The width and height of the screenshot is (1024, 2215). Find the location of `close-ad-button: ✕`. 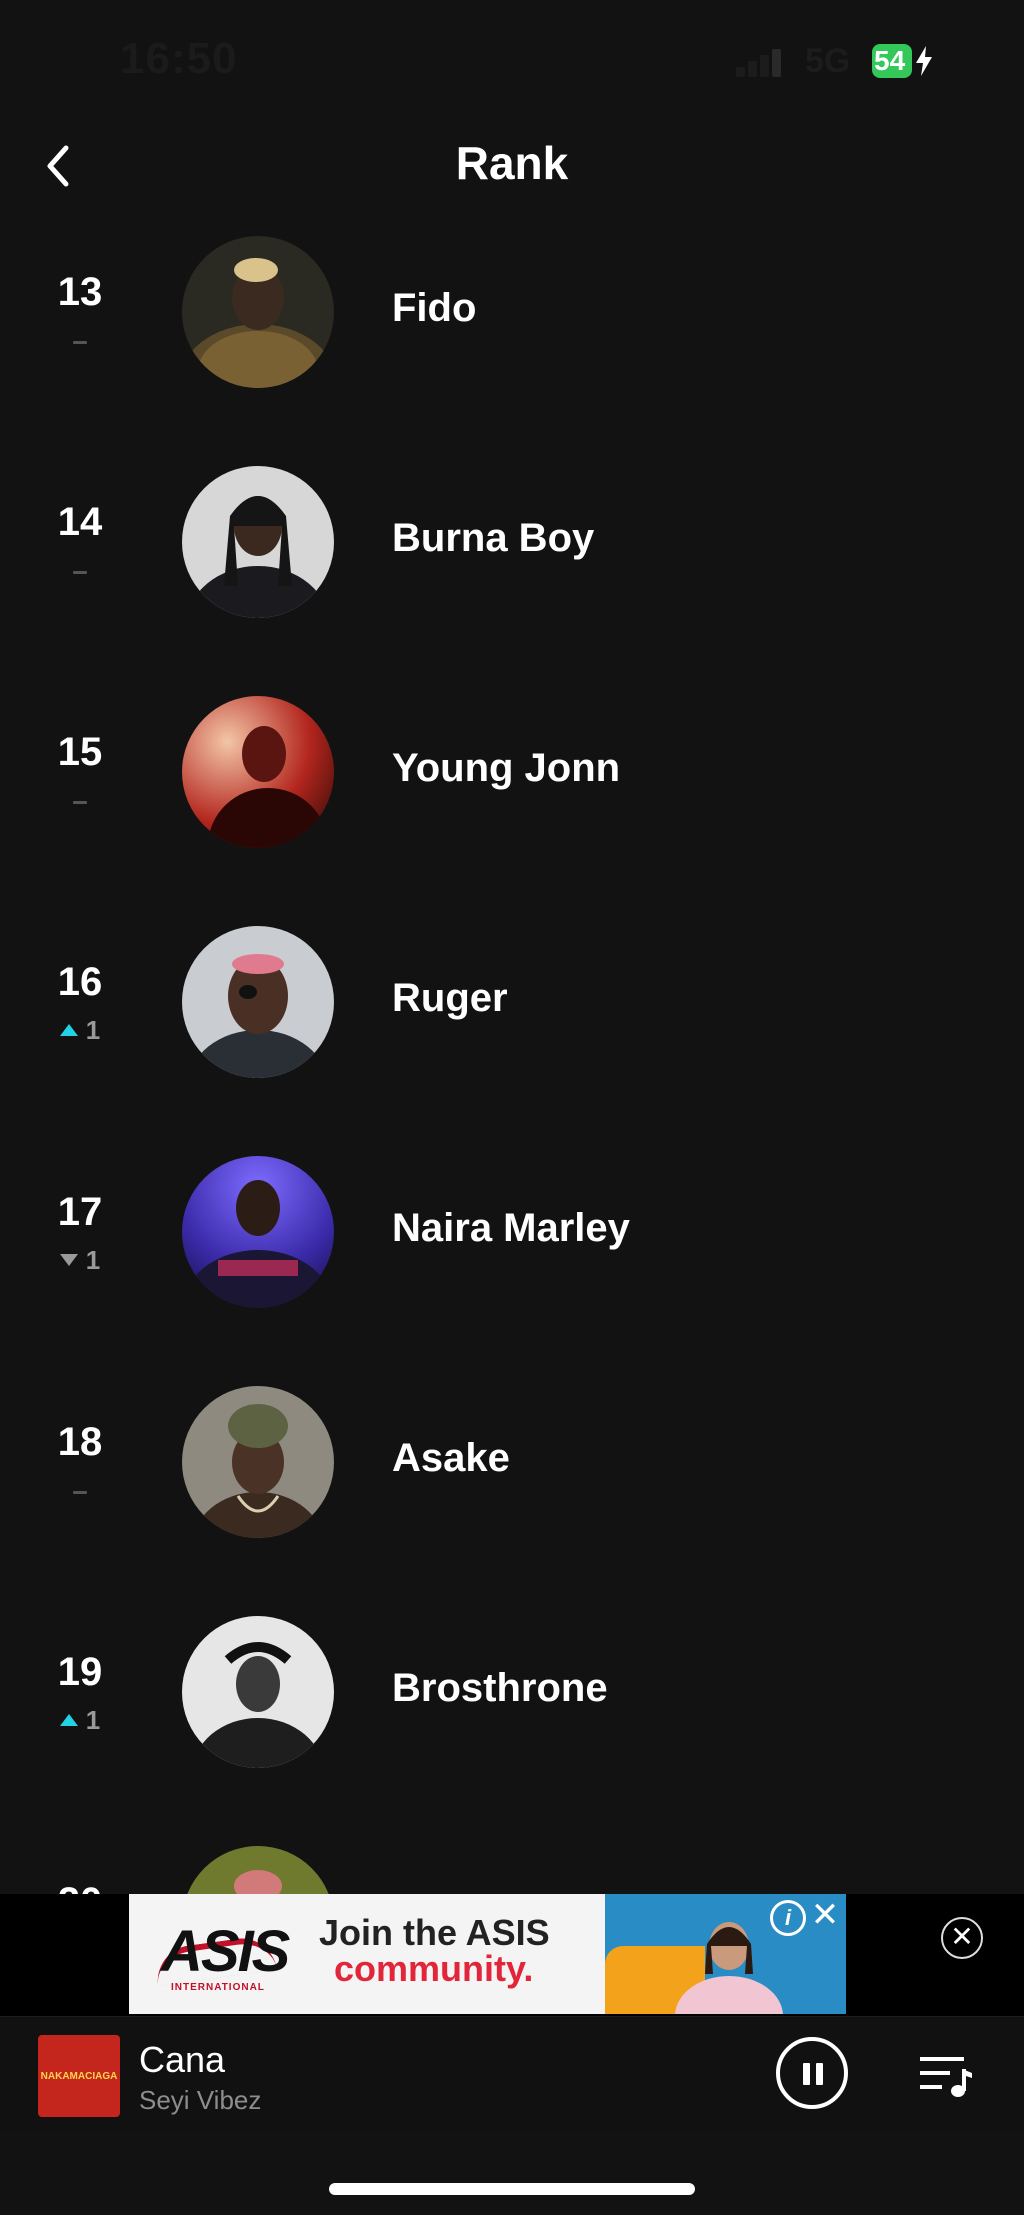

close-ad-button: ✕ is located at coordinates (962, 1938).